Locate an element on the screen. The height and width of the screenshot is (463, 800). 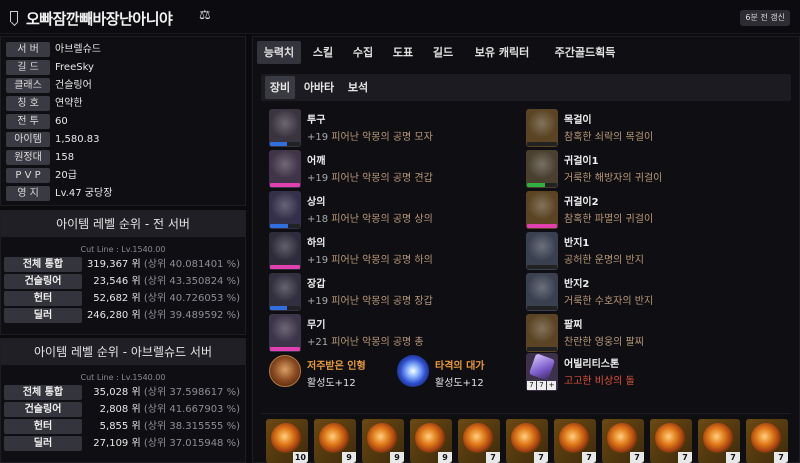
rank-row: 딜러 246,280 위 (상위 39.489592 %) is located at coordinates (123, 316).